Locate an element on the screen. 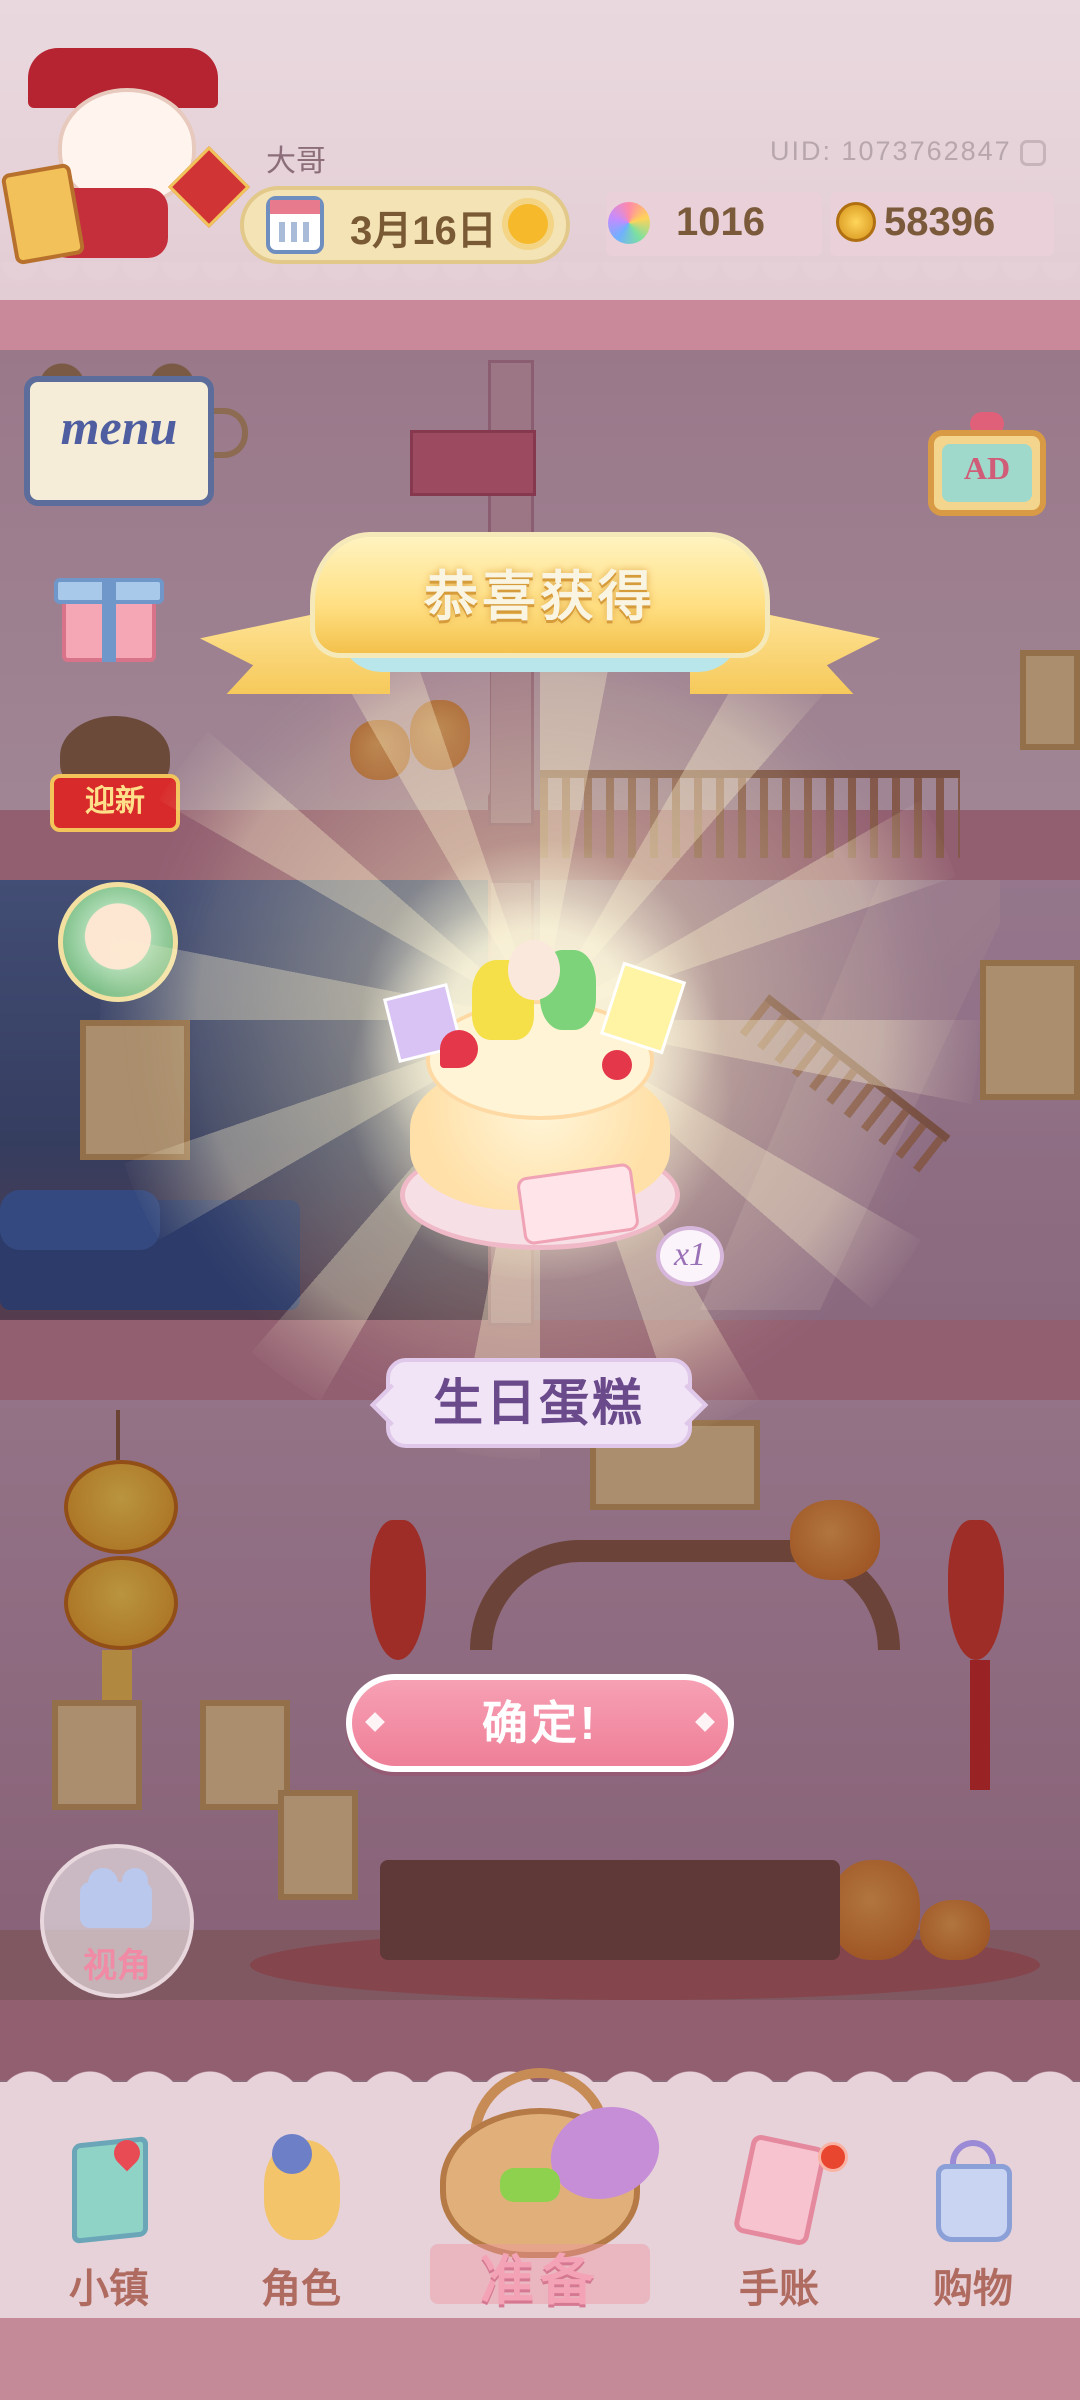 This screenshot has height=2400, width=1080. coin-icon is located at coordinates (856, 222).